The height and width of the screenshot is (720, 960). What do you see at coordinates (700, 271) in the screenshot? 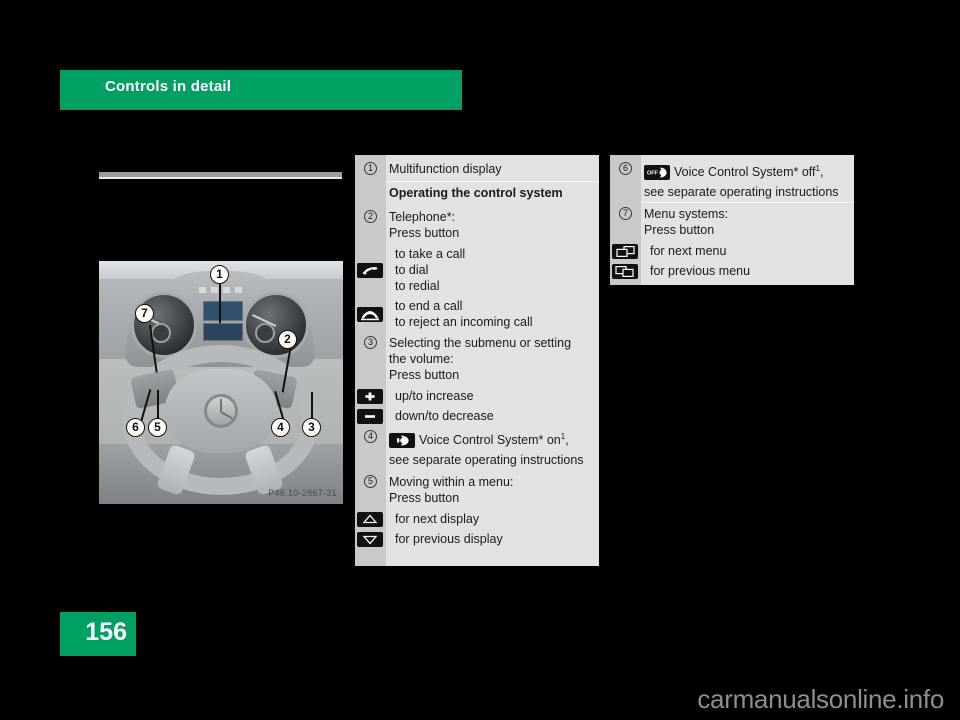
I see `row-line: for previous menu` at bounding box center [700, 271].